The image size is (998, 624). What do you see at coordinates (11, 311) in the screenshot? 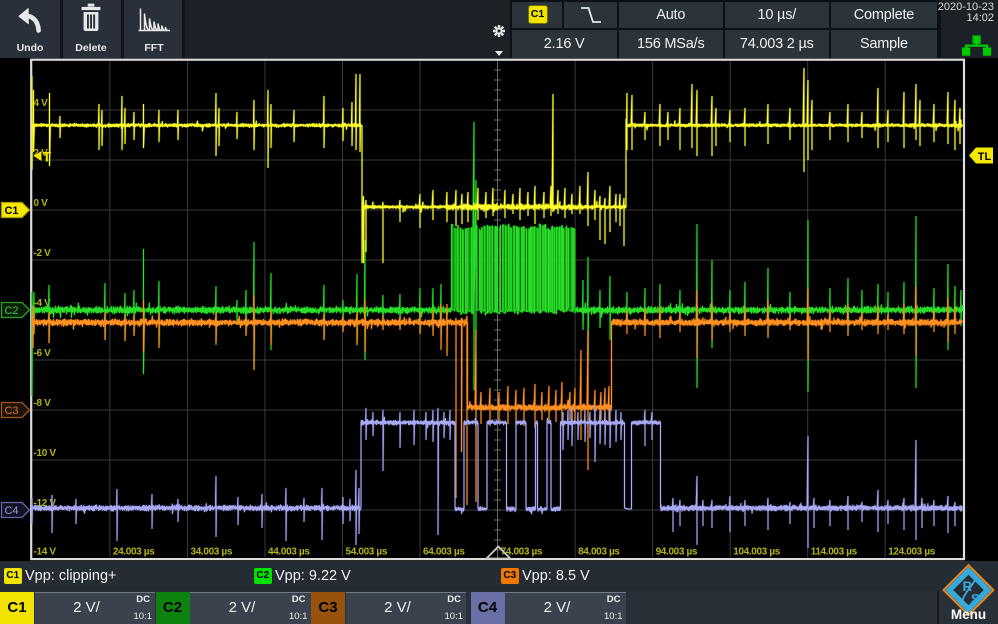
I see `svg-text: C2` at bounding box center [11, 311].